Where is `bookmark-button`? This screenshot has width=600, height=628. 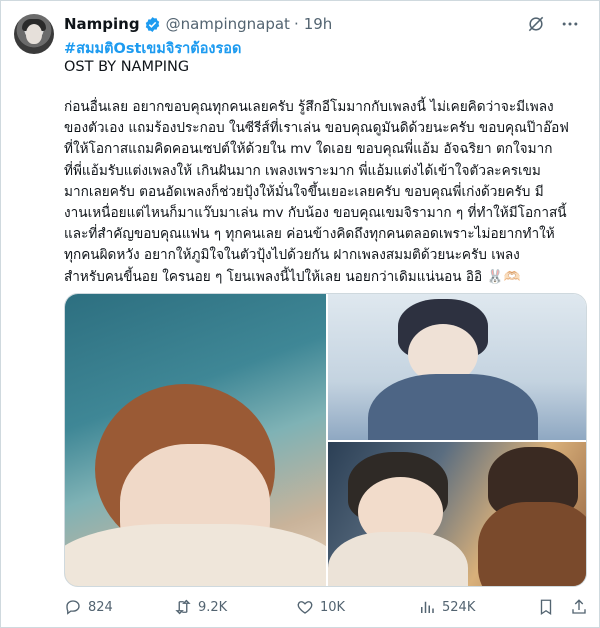 bookmark-button is located at coordinates (546, 607).